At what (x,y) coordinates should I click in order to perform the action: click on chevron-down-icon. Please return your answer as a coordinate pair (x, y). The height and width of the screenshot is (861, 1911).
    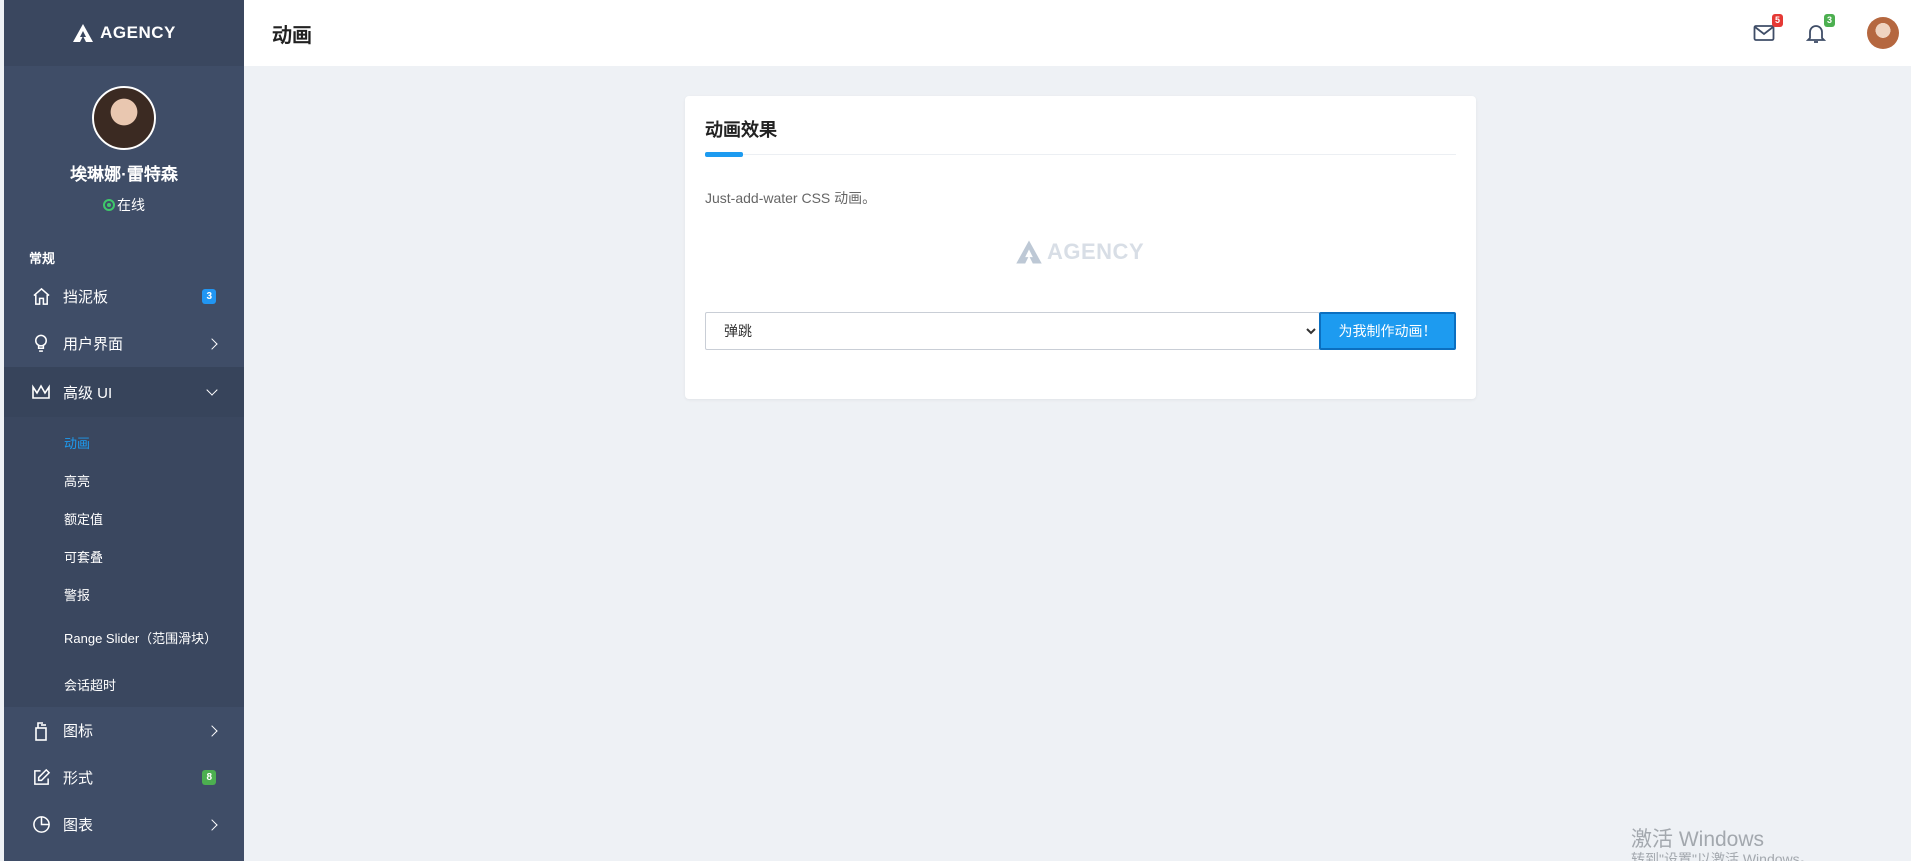
    Looking at the image, I should click on (212, 390).